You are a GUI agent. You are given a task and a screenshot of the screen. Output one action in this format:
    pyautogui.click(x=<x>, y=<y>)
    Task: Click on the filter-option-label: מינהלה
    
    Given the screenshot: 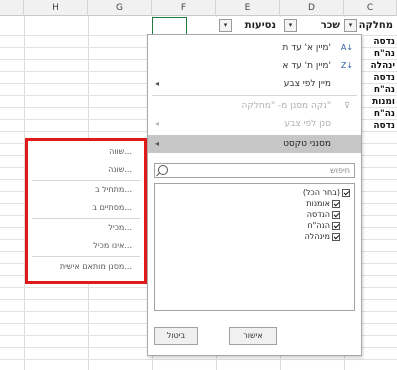 What is the action you would take?
    pyautogui.click(x=317, y=236)
    